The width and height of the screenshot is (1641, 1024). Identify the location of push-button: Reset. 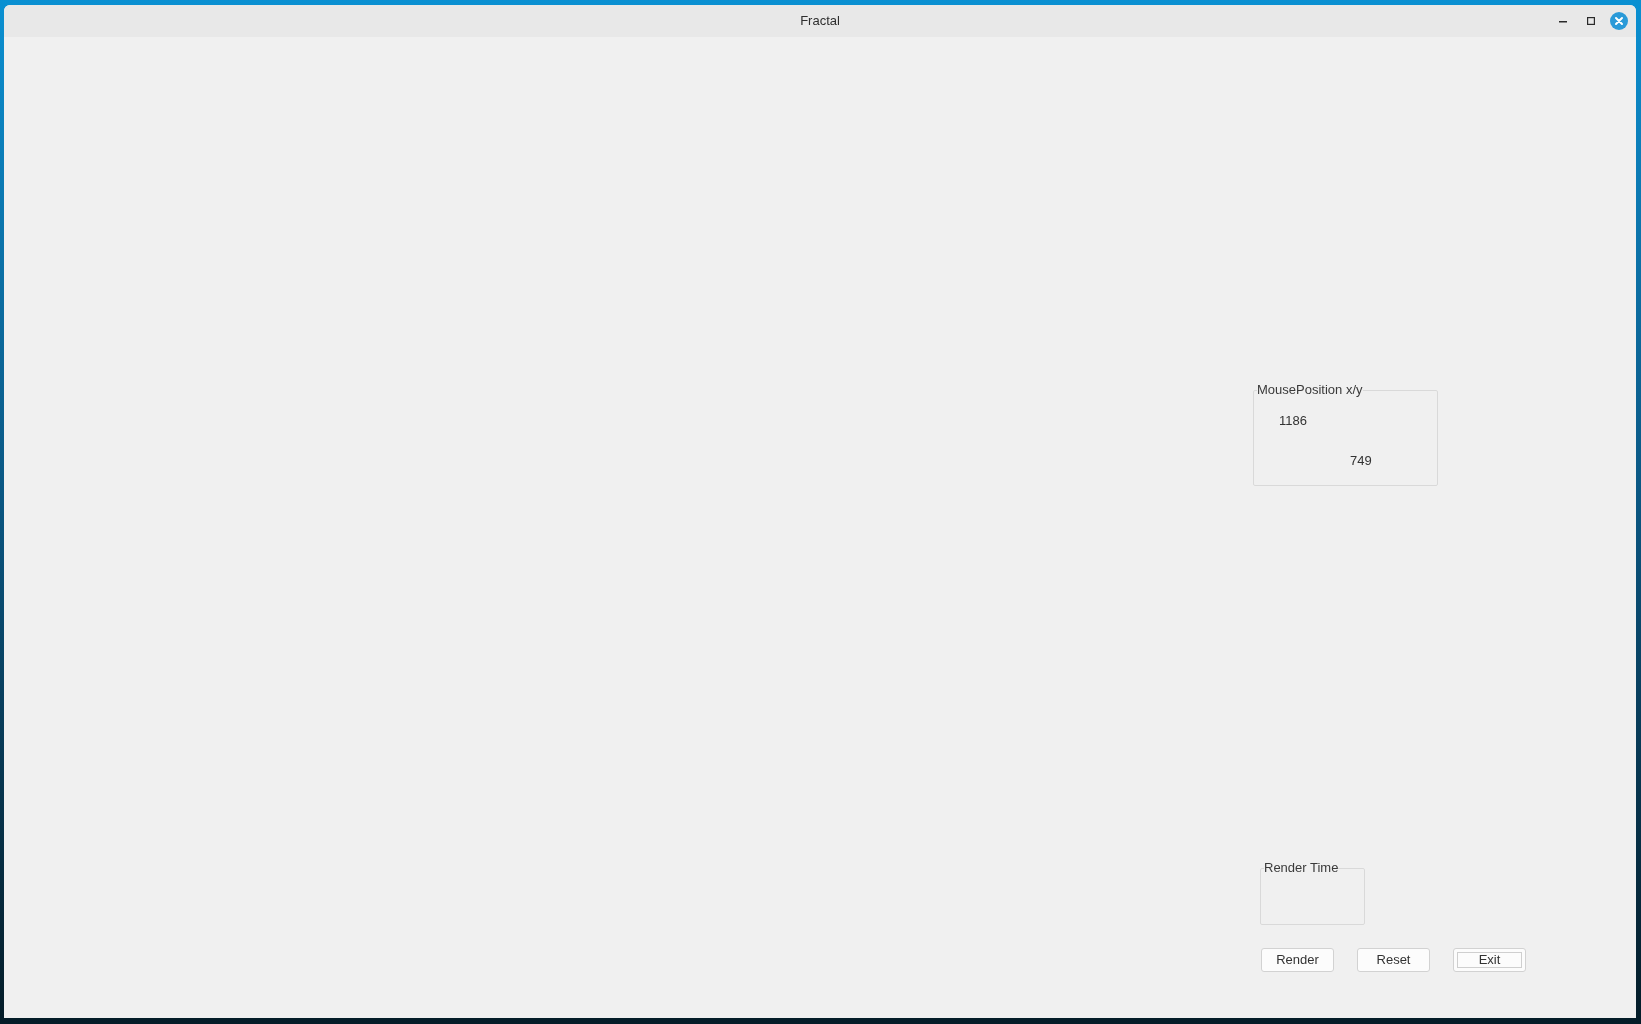
(1393, 960).